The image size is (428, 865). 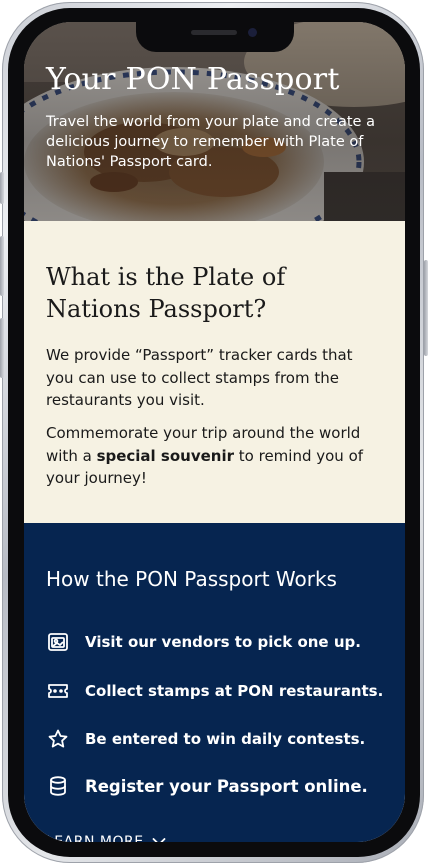 I want to click on star-icon, so click(x=58, y=739).